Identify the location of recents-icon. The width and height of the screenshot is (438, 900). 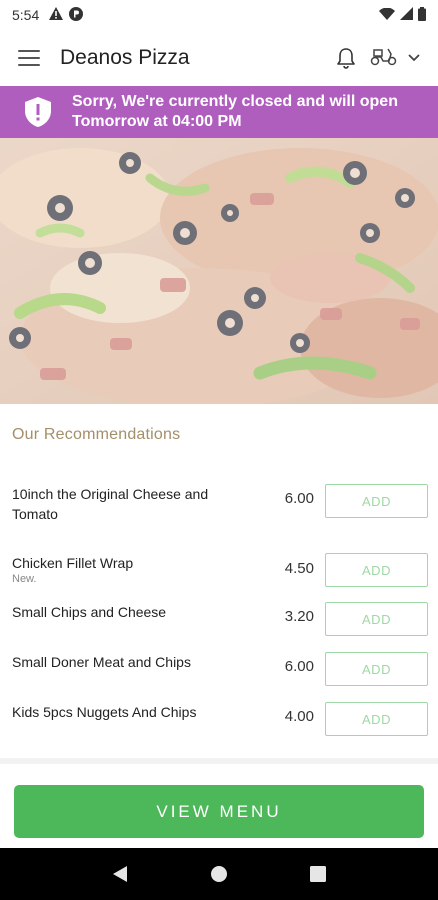
(318, 874).